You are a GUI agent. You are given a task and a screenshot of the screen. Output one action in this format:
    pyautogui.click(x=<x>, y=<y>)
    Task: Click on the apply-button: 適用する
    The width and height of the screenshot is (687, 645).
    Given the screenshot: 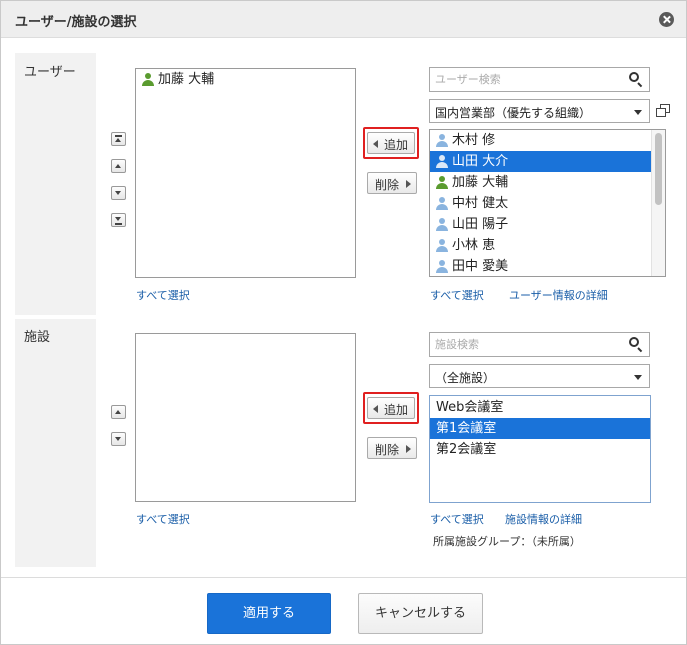 What is the action you would take?
    pyautogui.click(x=269, y=613)
    